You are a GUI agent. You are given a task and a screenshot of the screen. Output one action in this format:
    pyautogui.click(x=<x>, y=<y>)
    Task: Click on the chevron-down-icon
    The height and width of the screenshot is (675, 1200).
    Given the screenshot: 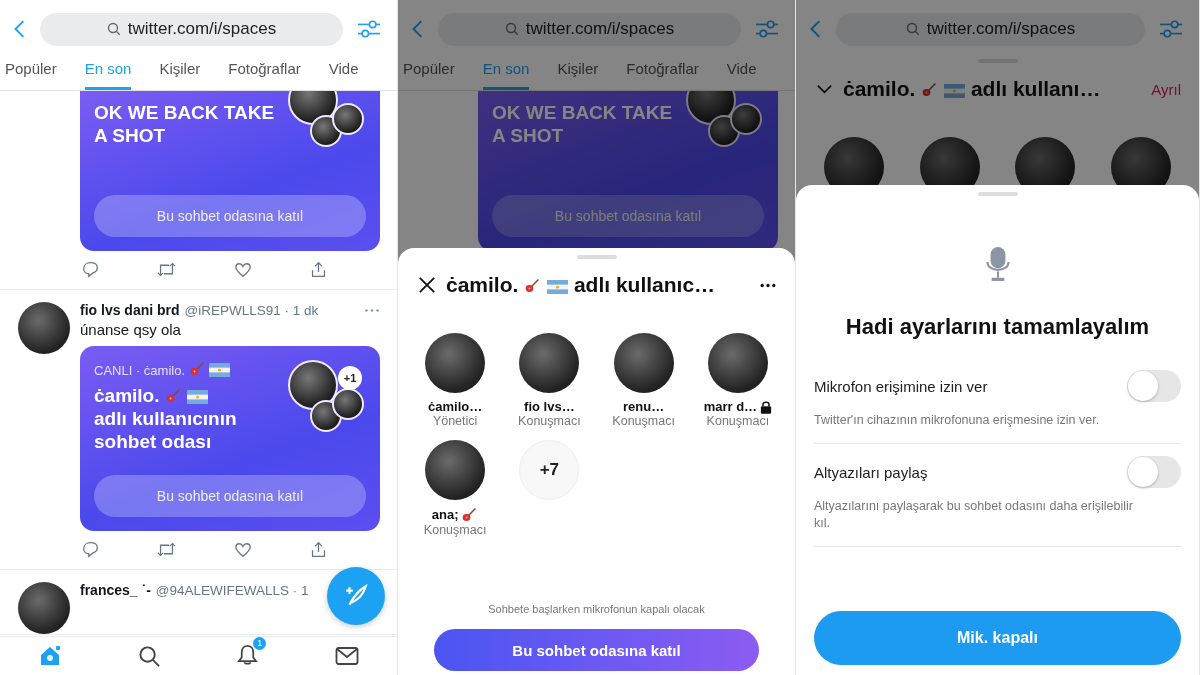 What is the action you would take?
    pyautogui.click(x=824, y=89)
    